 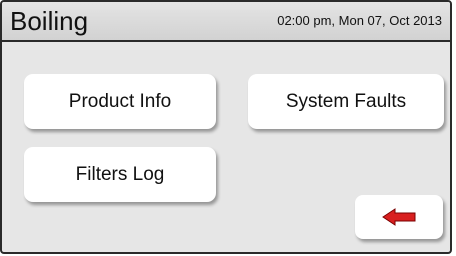 I want to click on filters-log-label: Filters Log, so click(x=120, y=174).